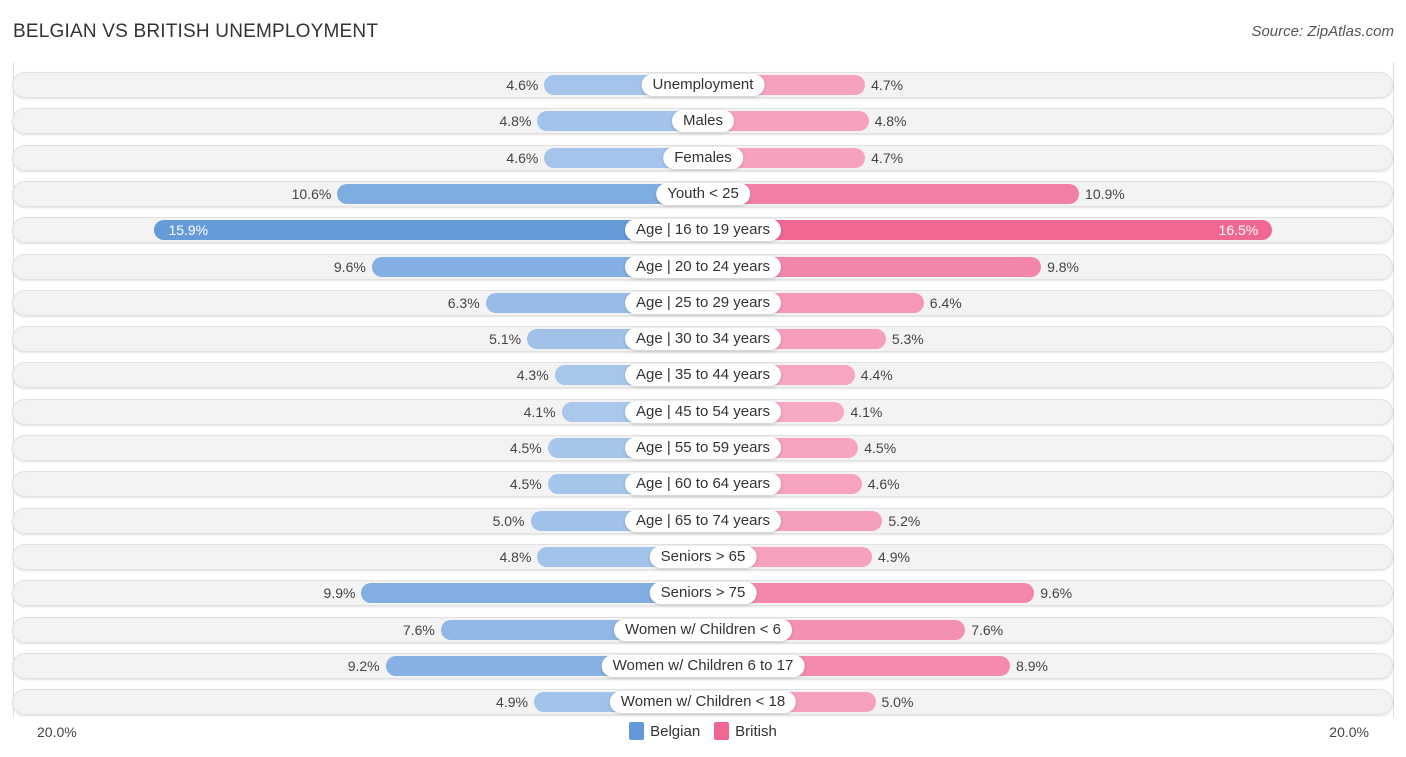  I want to click on legend-item-british: British, so click(745, 731).